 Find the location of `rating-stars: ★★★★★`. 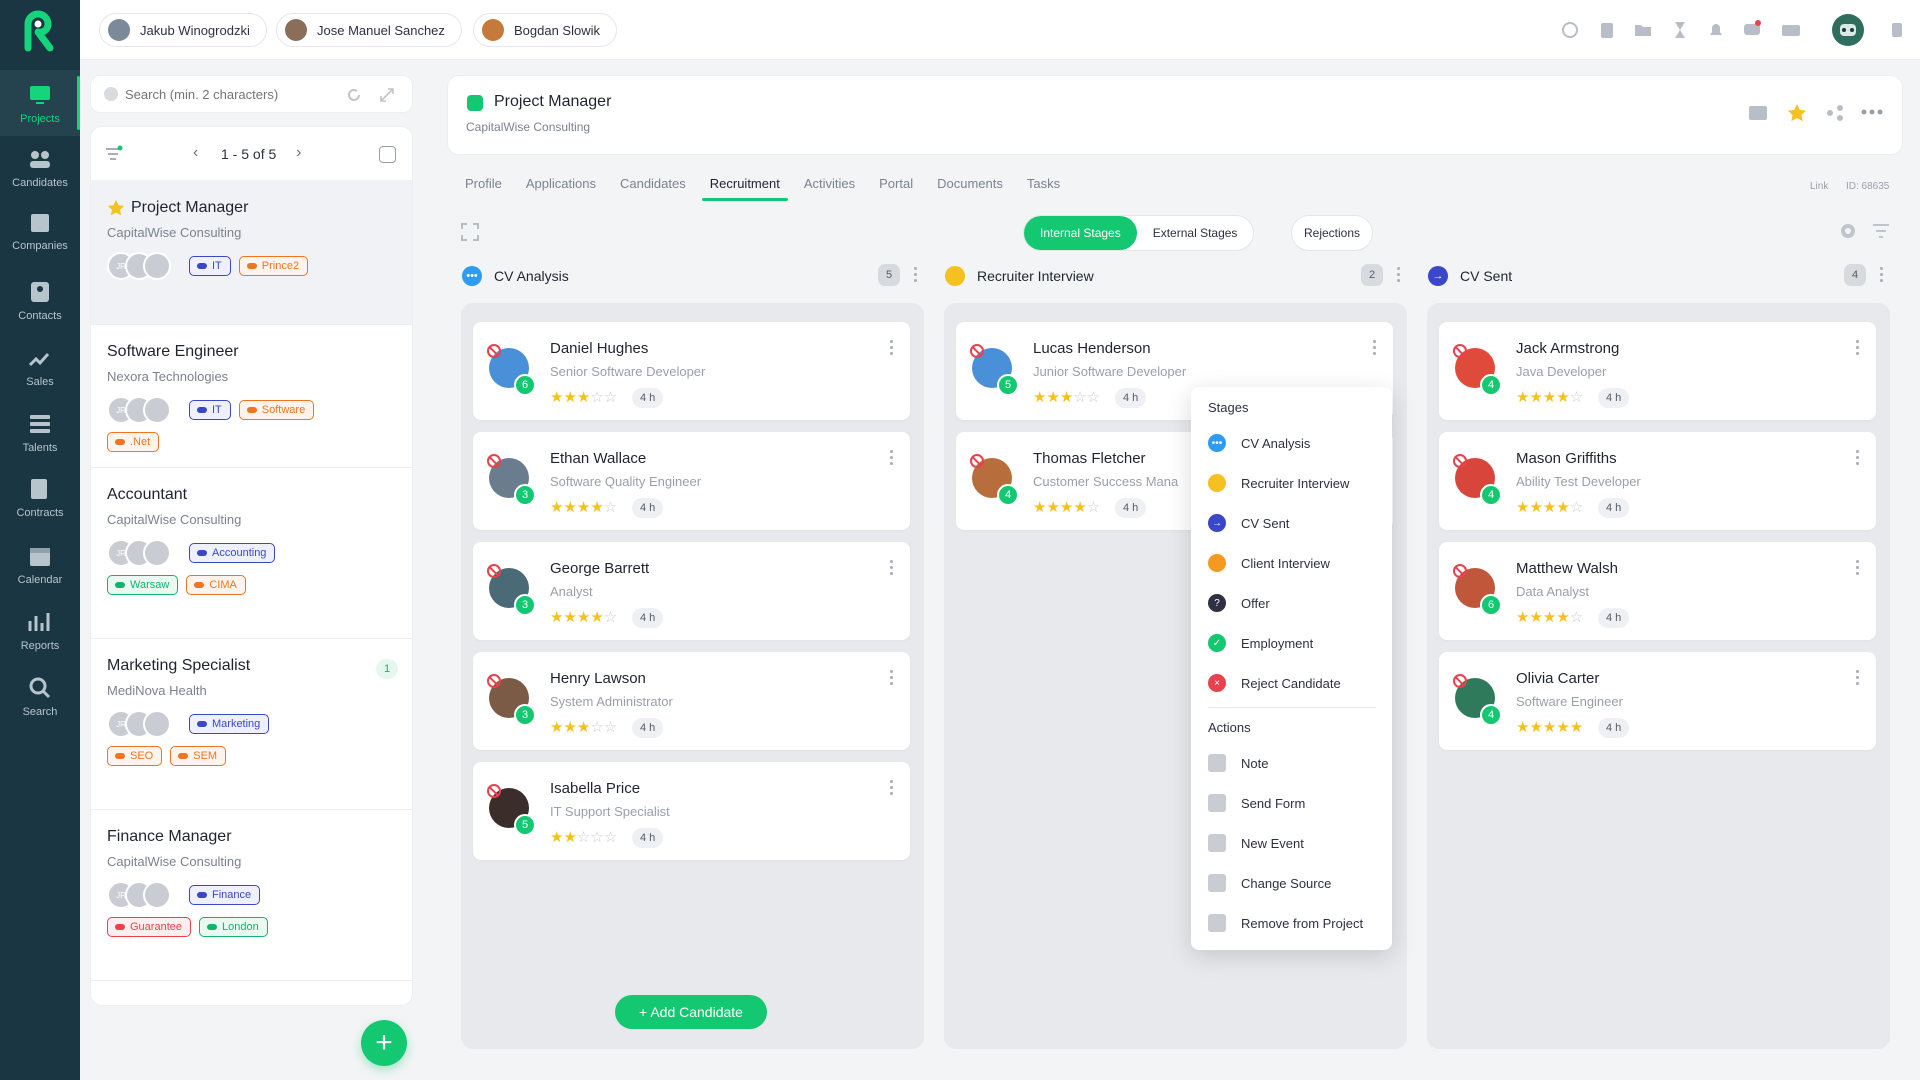

rating-stars: ★★★★★ is located at coordinates (1549, 727).